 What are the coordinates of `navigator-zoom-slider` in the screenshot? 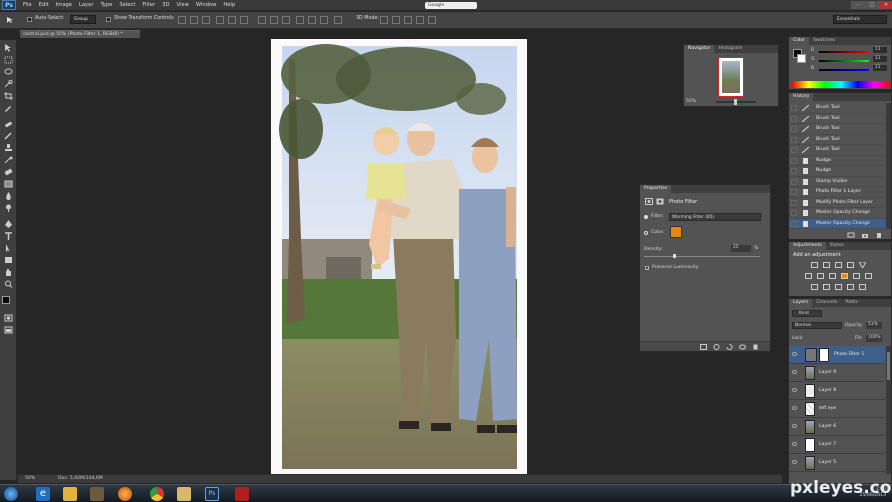 It's located at (736, 102).